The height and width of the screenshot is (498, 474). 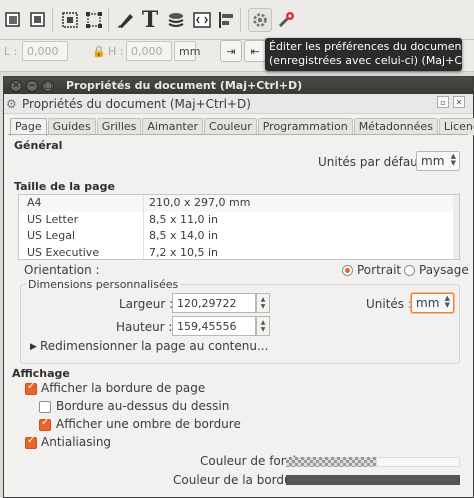 I want to click on border-on-top-checkbox, so click(x=45, y=407).